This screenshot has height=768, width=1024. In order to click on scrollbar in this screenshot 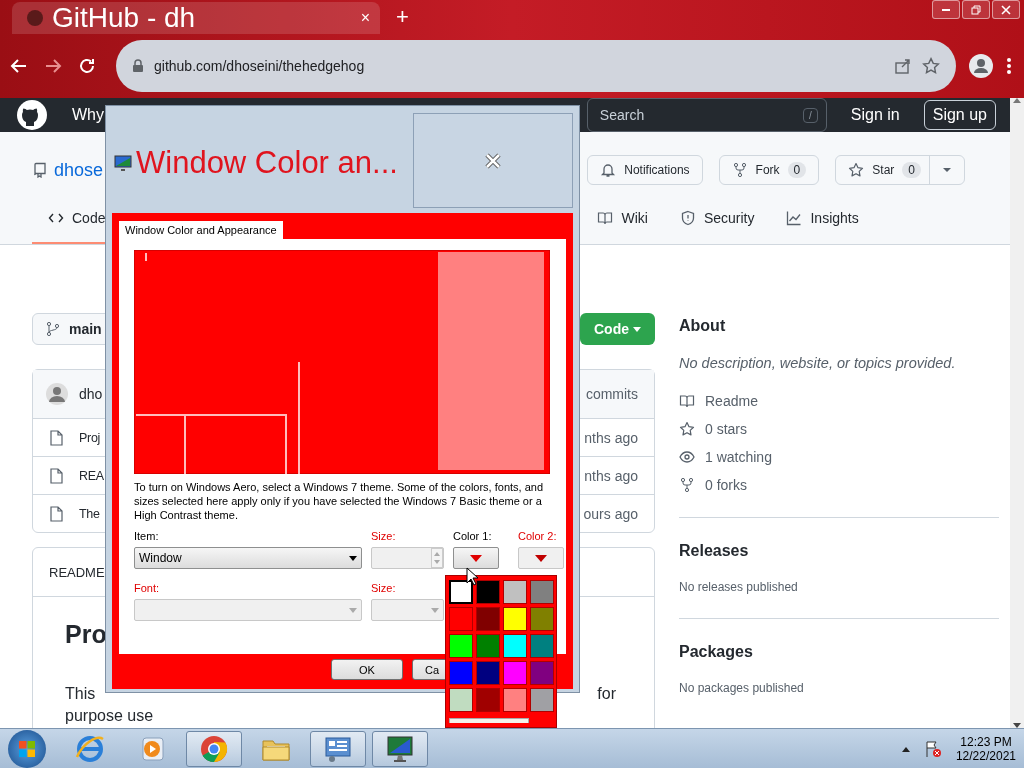, I will do `click(1017, 413)`.